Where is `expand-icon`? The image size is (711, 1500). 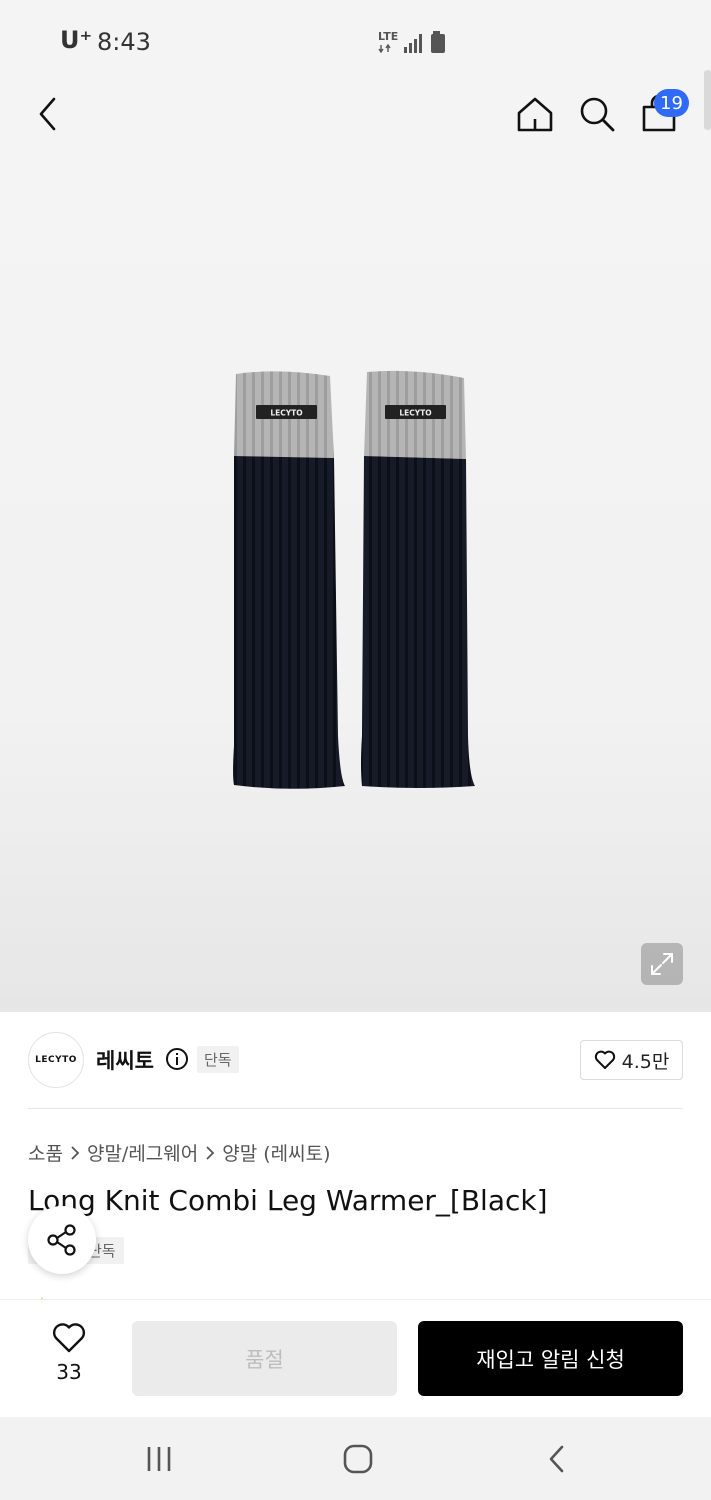
expand-icon is located at coordinates (662, 964).